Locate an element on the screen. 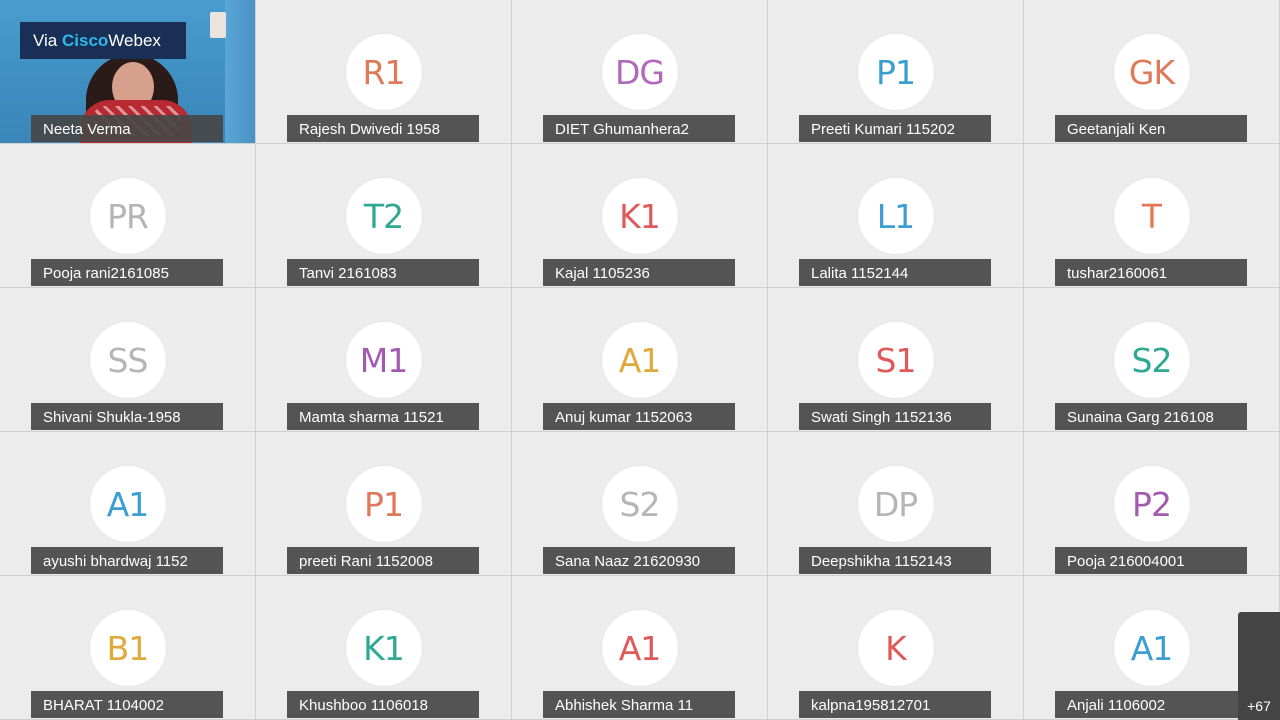 Image resolution: width=1280 pixels, height=720 pixels. participant-name-label: Kajal 1105236 is located at coordinates (639, 272).